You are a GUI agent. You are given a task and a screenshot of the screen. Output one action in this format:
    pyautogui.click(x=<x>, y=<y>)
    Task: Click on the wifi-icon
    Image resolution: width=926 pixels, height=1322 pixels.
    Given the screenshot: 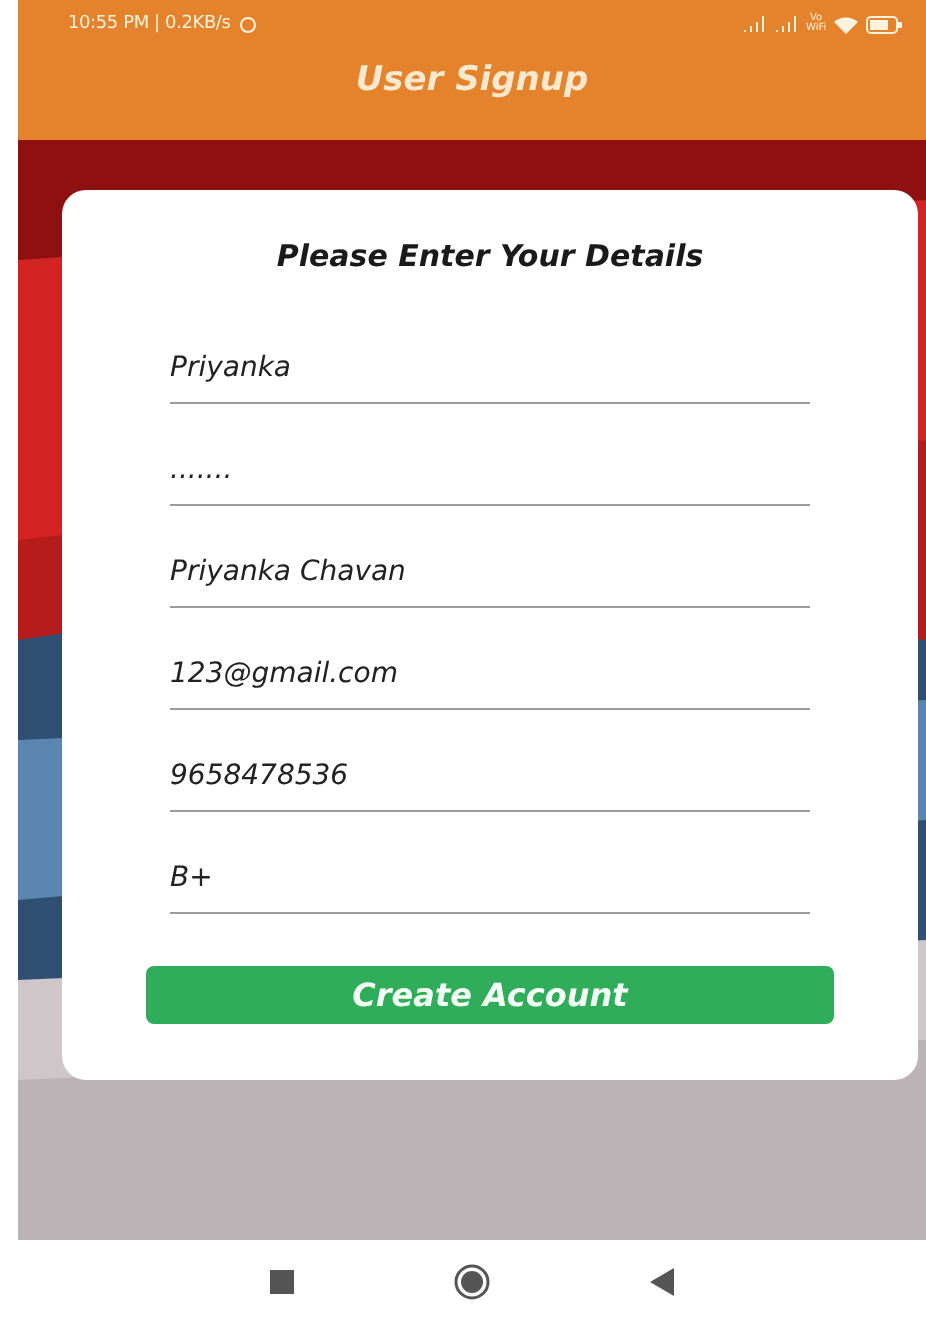 What is the action you would take?
    pyautogui.click(x=846, y=24)
    